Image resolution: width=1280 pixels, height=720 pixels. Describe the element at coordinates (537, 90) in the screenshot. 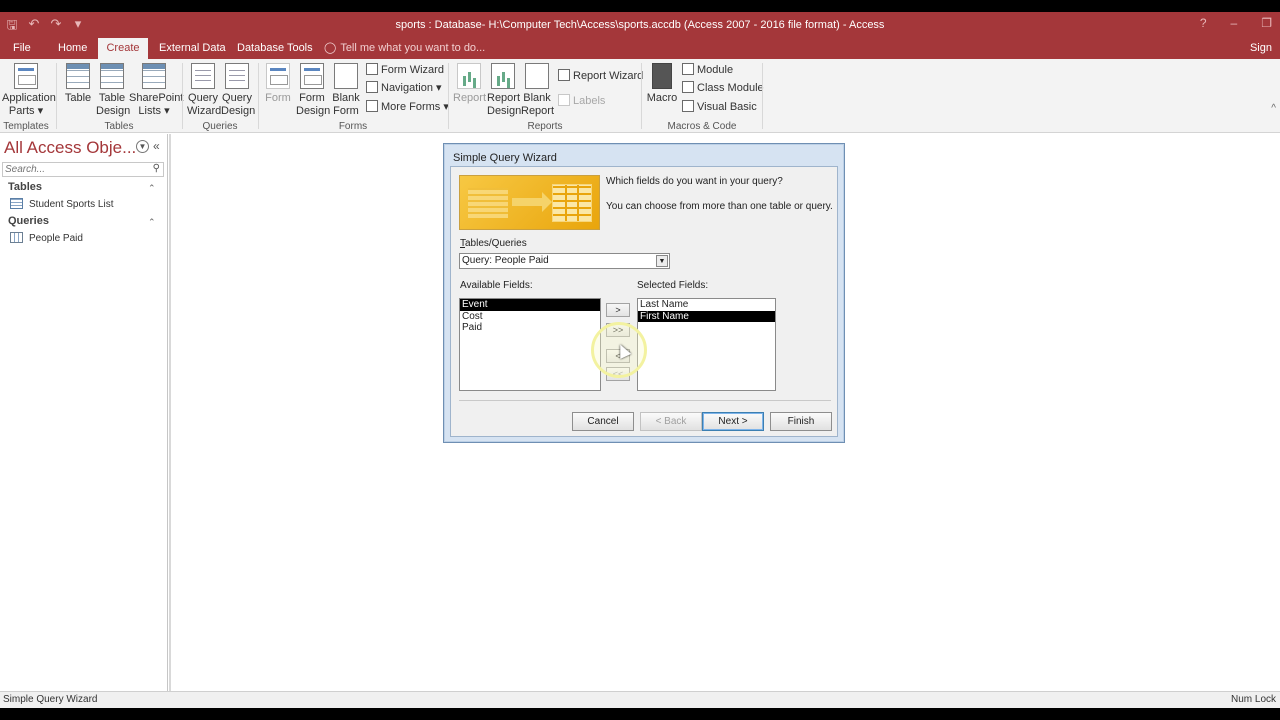

I see `blank-report-button: Blank Report` at that location.